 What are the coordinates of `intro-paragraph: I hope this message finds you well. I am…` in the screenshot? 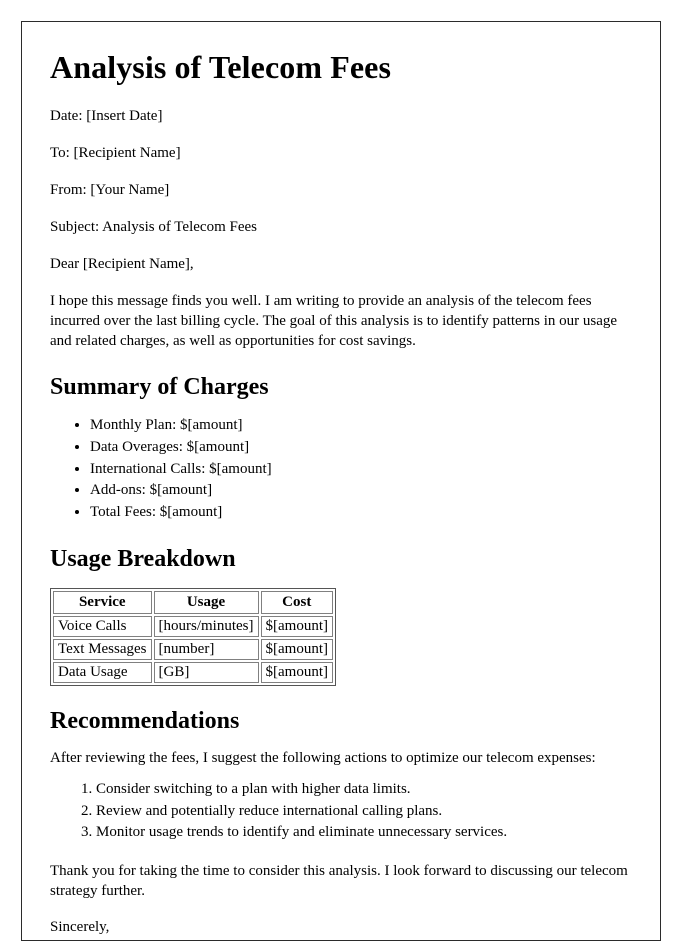 It's located at (334, 321).